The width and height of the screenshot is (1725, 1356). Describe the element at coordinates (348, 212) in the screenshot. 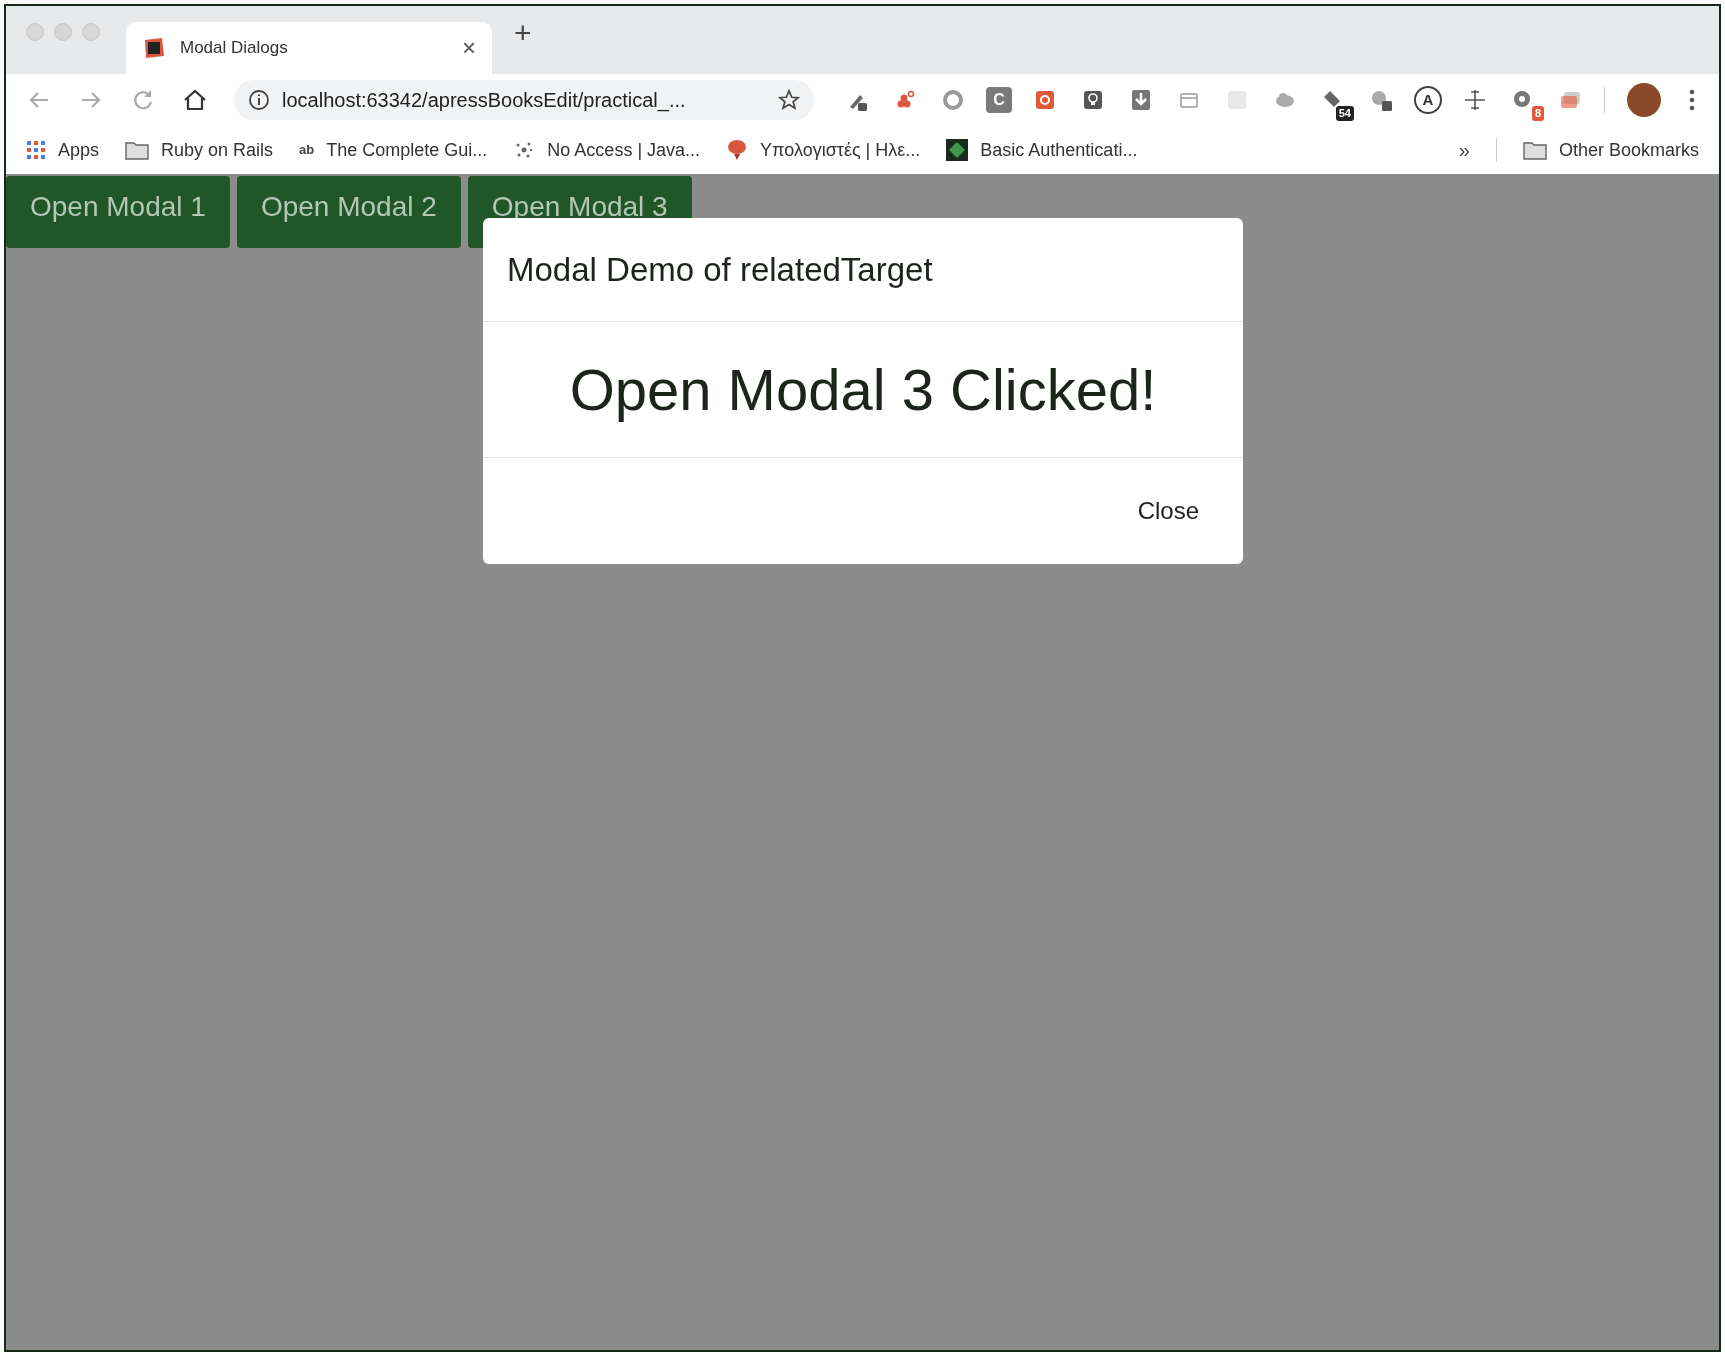

I see `open-modal-button: Open Modal 2` at that location.